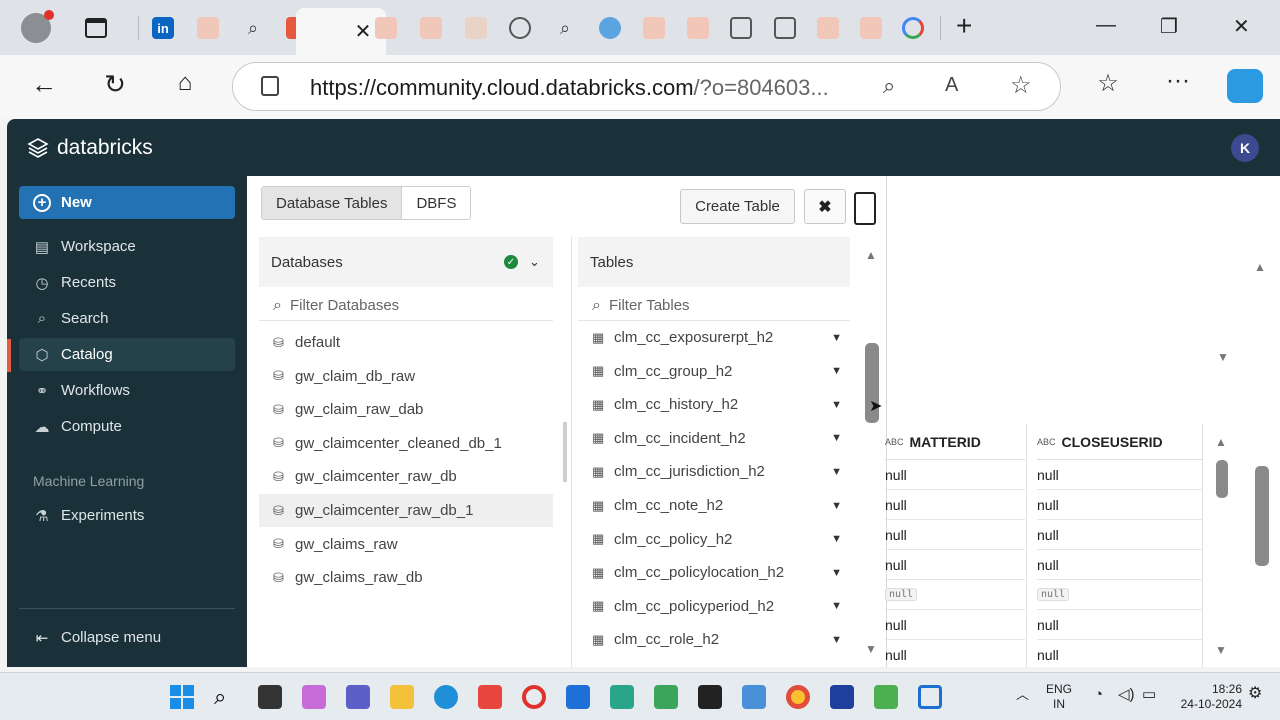  I want to click on database-item: ⛁ gw_claimcenter_raw_db_1, so click(406, 510).